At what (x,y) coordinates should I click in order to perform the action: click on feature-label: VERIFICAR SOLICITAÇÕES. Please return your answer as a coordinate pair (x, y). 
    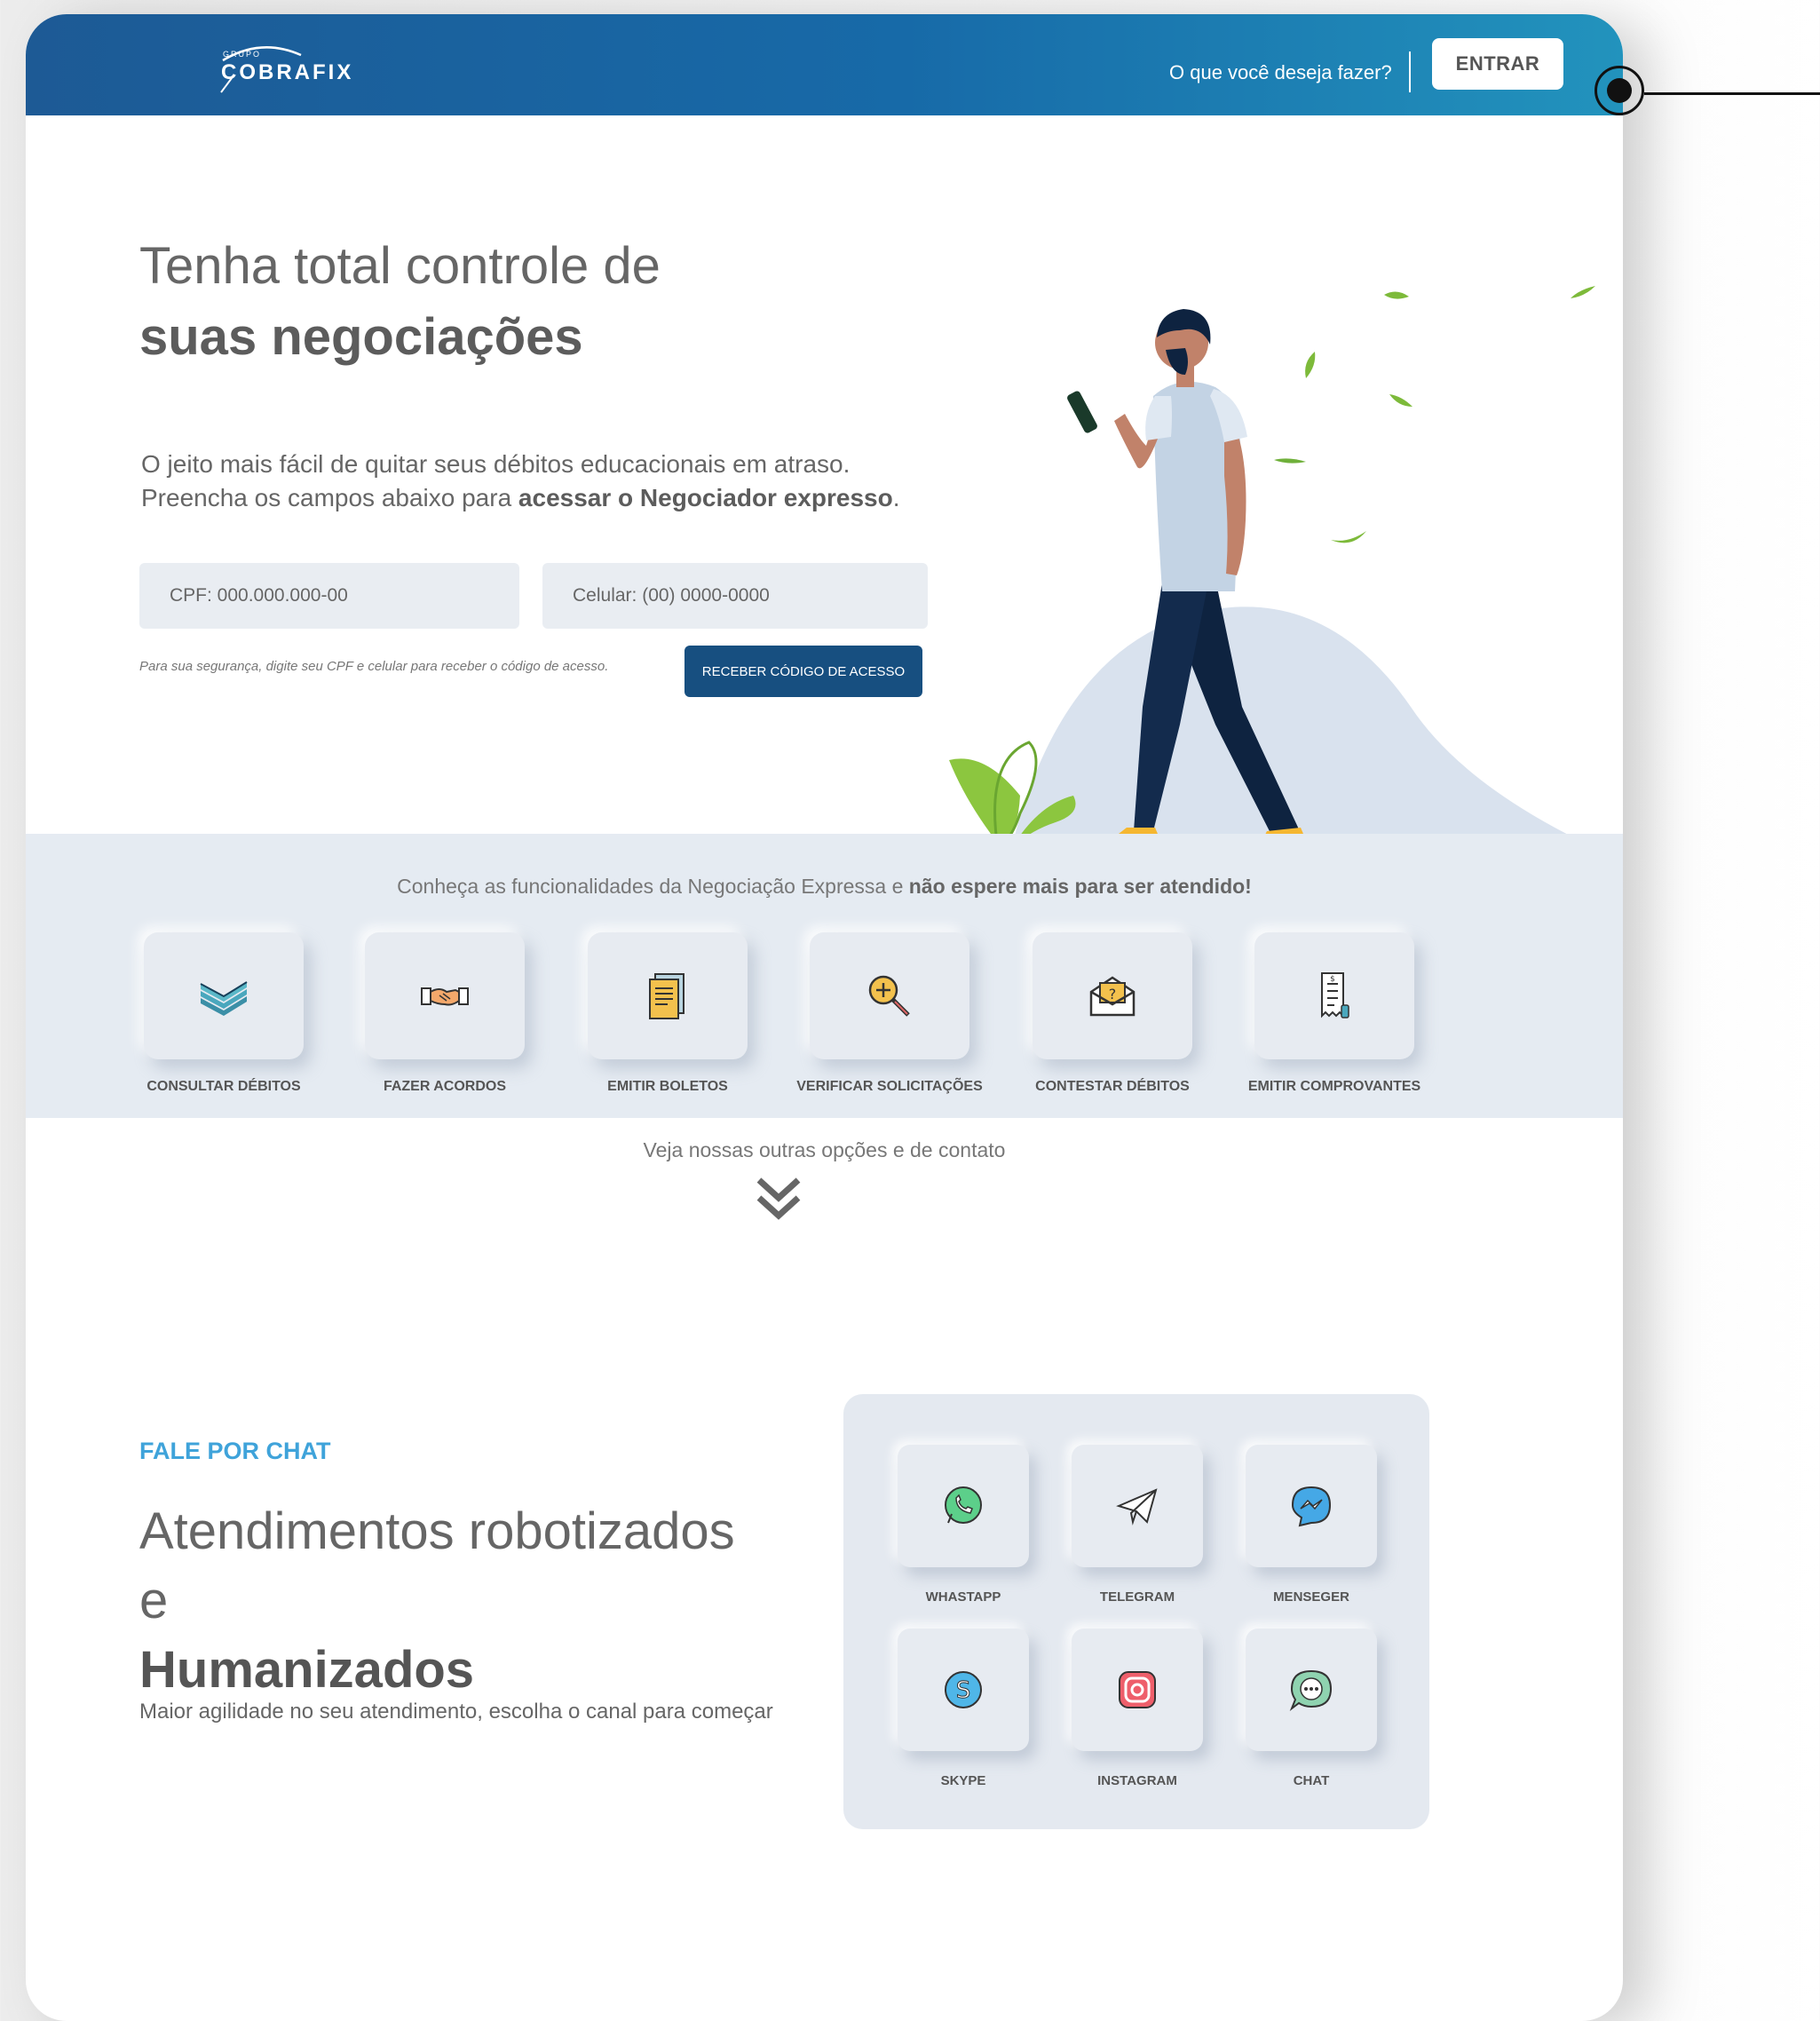
    Looking at the image, I should click on (889, 1086).